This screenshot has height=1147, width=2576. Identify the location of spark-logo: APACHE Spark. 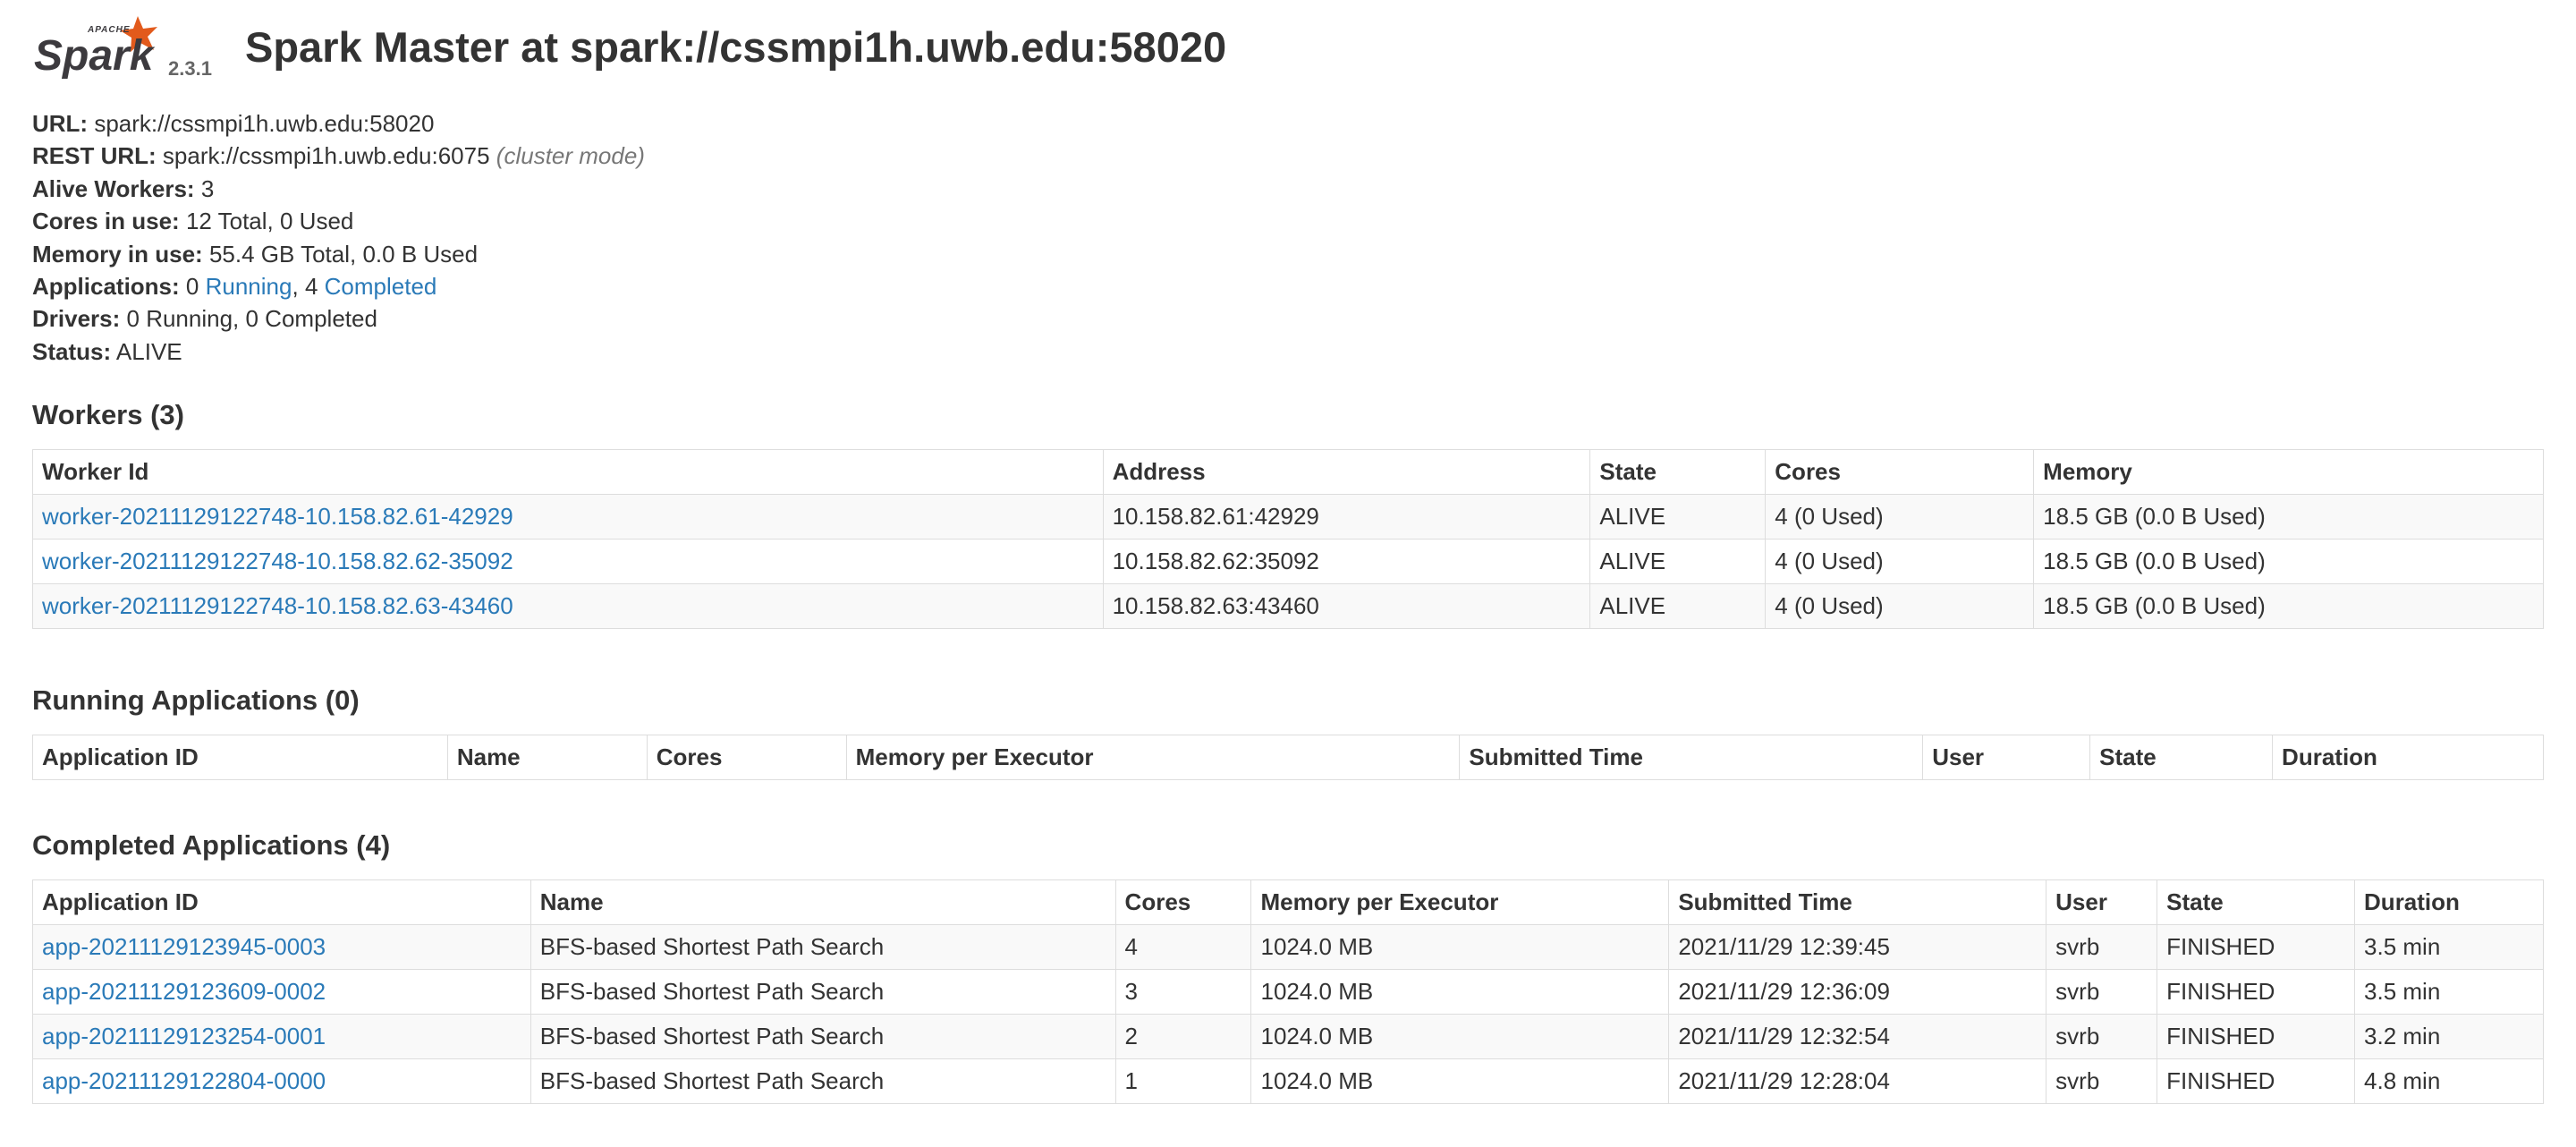
(99, 46).